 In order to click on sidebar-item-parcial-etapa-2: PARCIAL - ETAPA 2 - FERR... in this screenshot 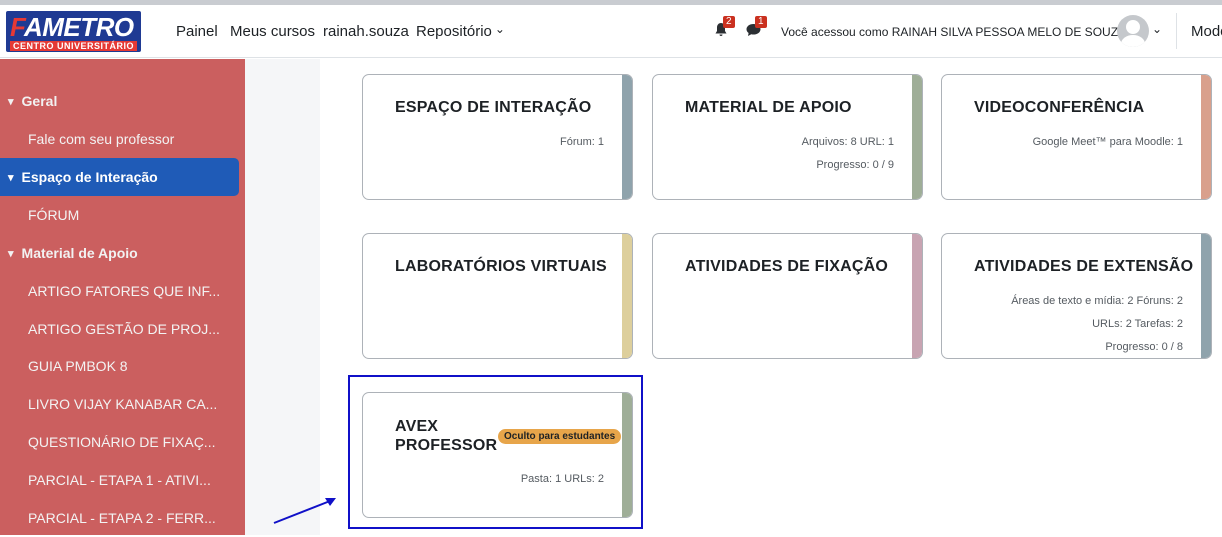, I will do `click(122, 518)`.